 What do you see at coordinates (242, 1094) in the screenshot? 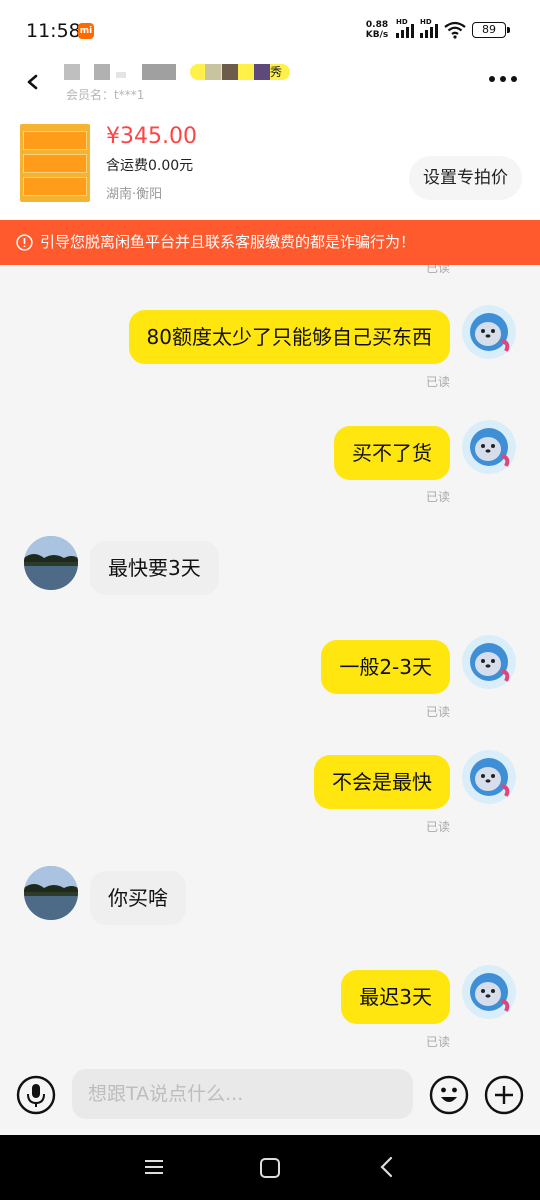
I see `message-input` at bounding box center [242, 1094].